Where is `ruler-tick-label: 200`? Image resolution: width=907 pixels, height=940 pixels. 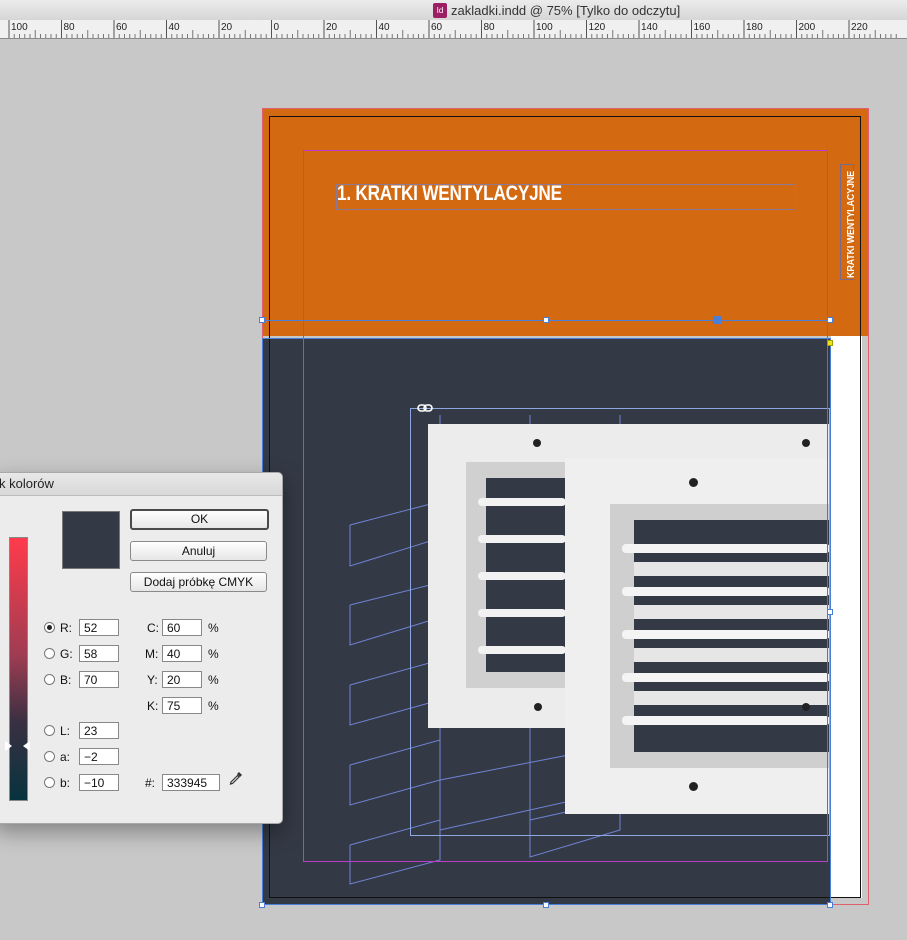 ruler-tick-label: 200 is located at coordinates (807, 27).